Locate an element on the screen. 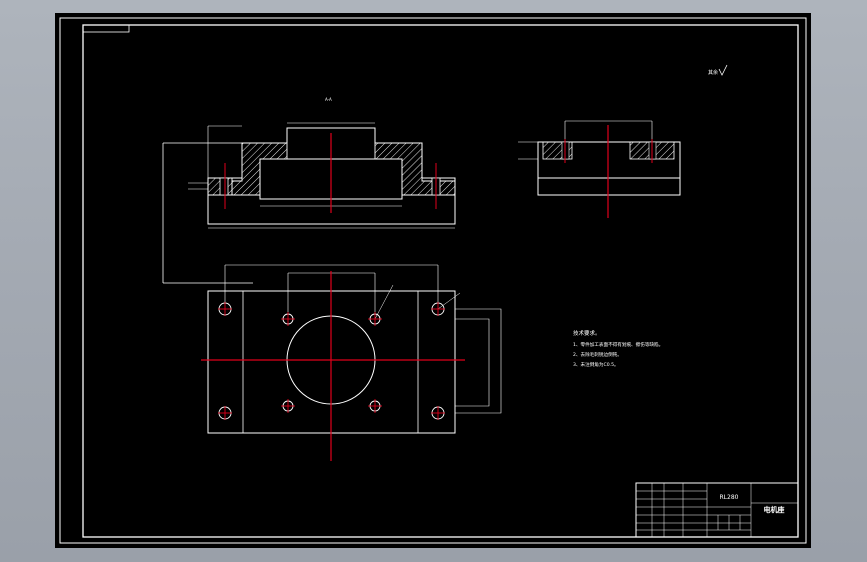 The width and height of the screenshot is (867, 562). surface-roughness-symbol: 其余 is located at coordinates (718, 70).